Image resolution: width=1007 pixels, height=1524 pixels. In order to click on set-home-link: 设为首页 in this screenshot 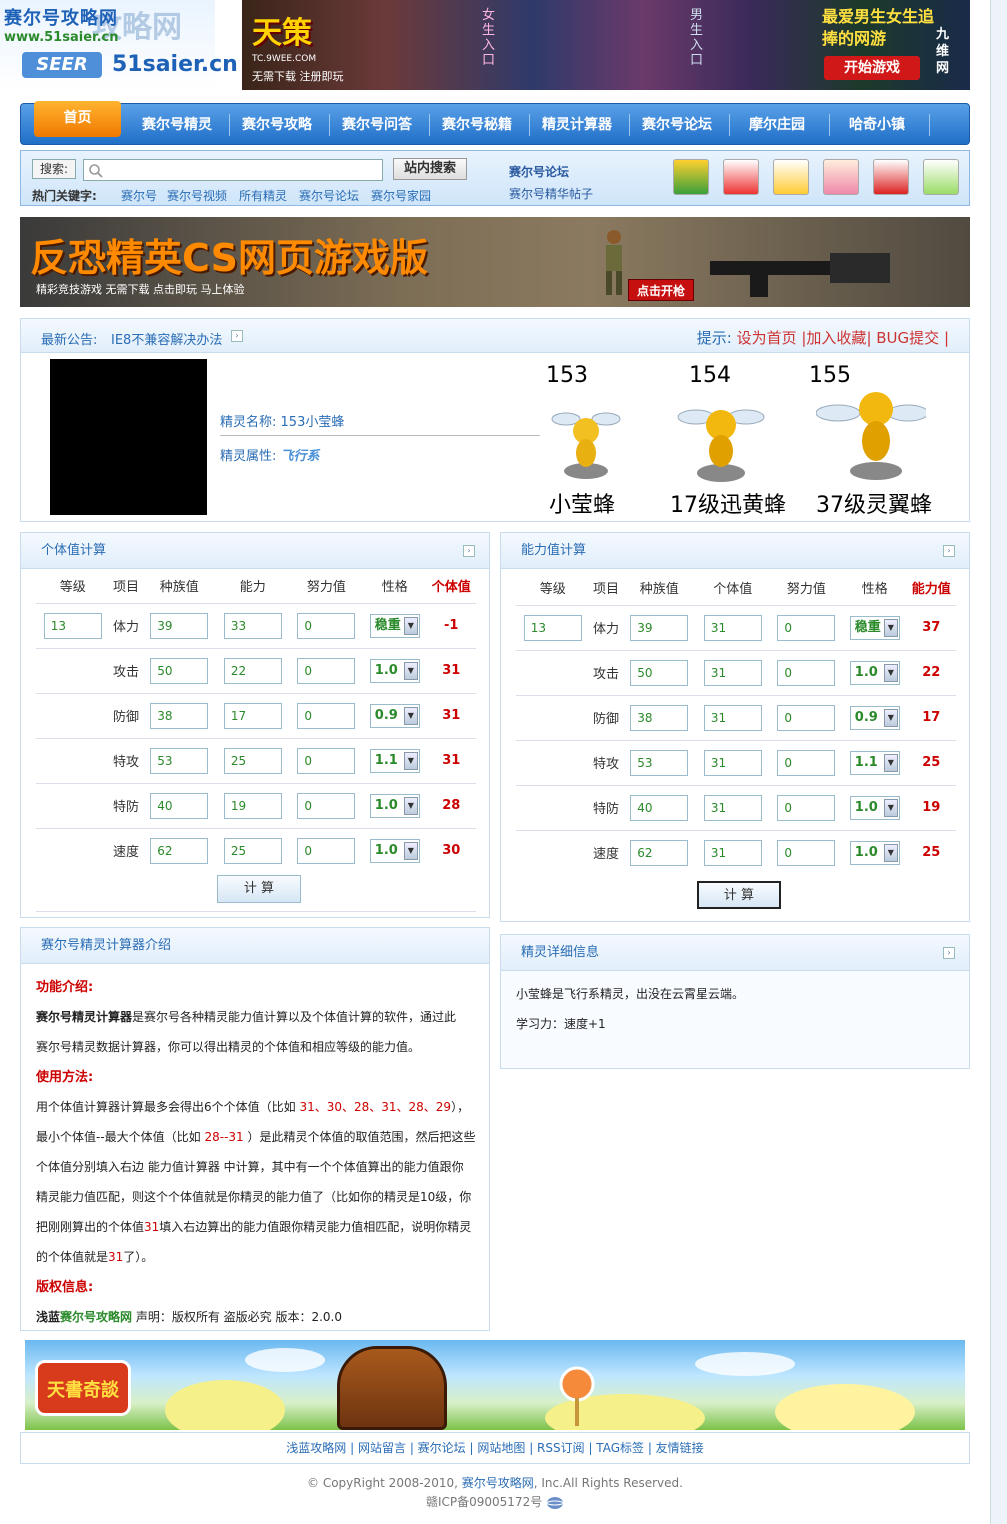, I will do `click(767, 338)`.